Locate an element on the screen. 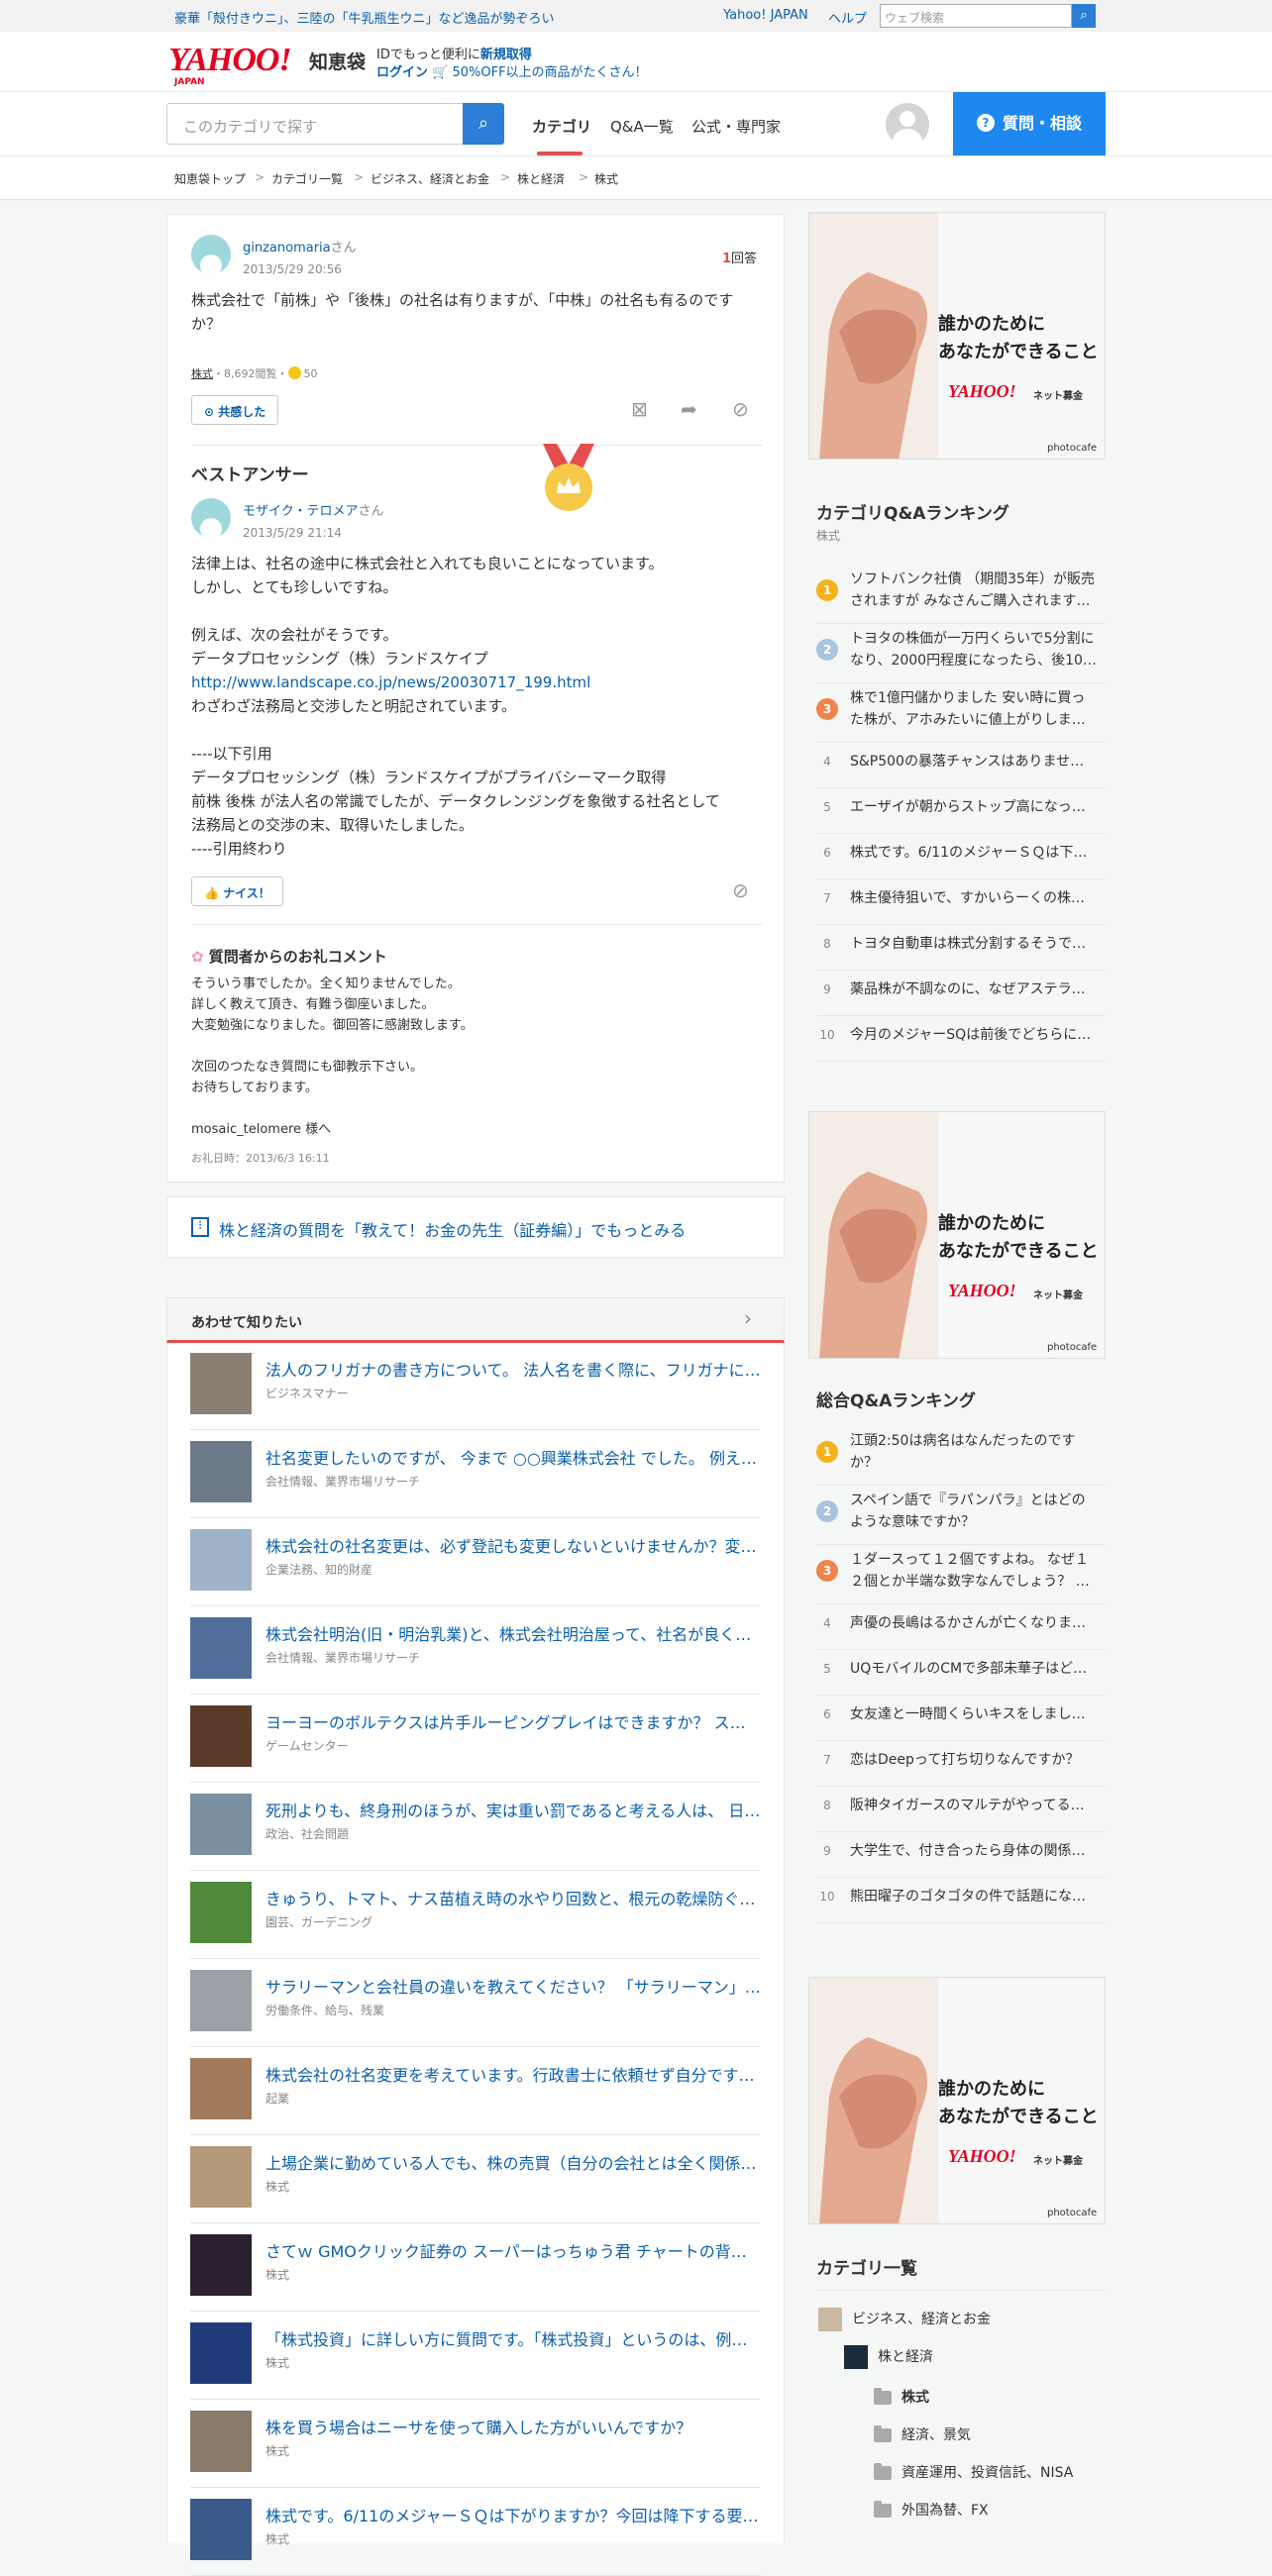 This screenshot has width=1272, height=2576. question-tag: 株式 is located at coordinates (202, 373).